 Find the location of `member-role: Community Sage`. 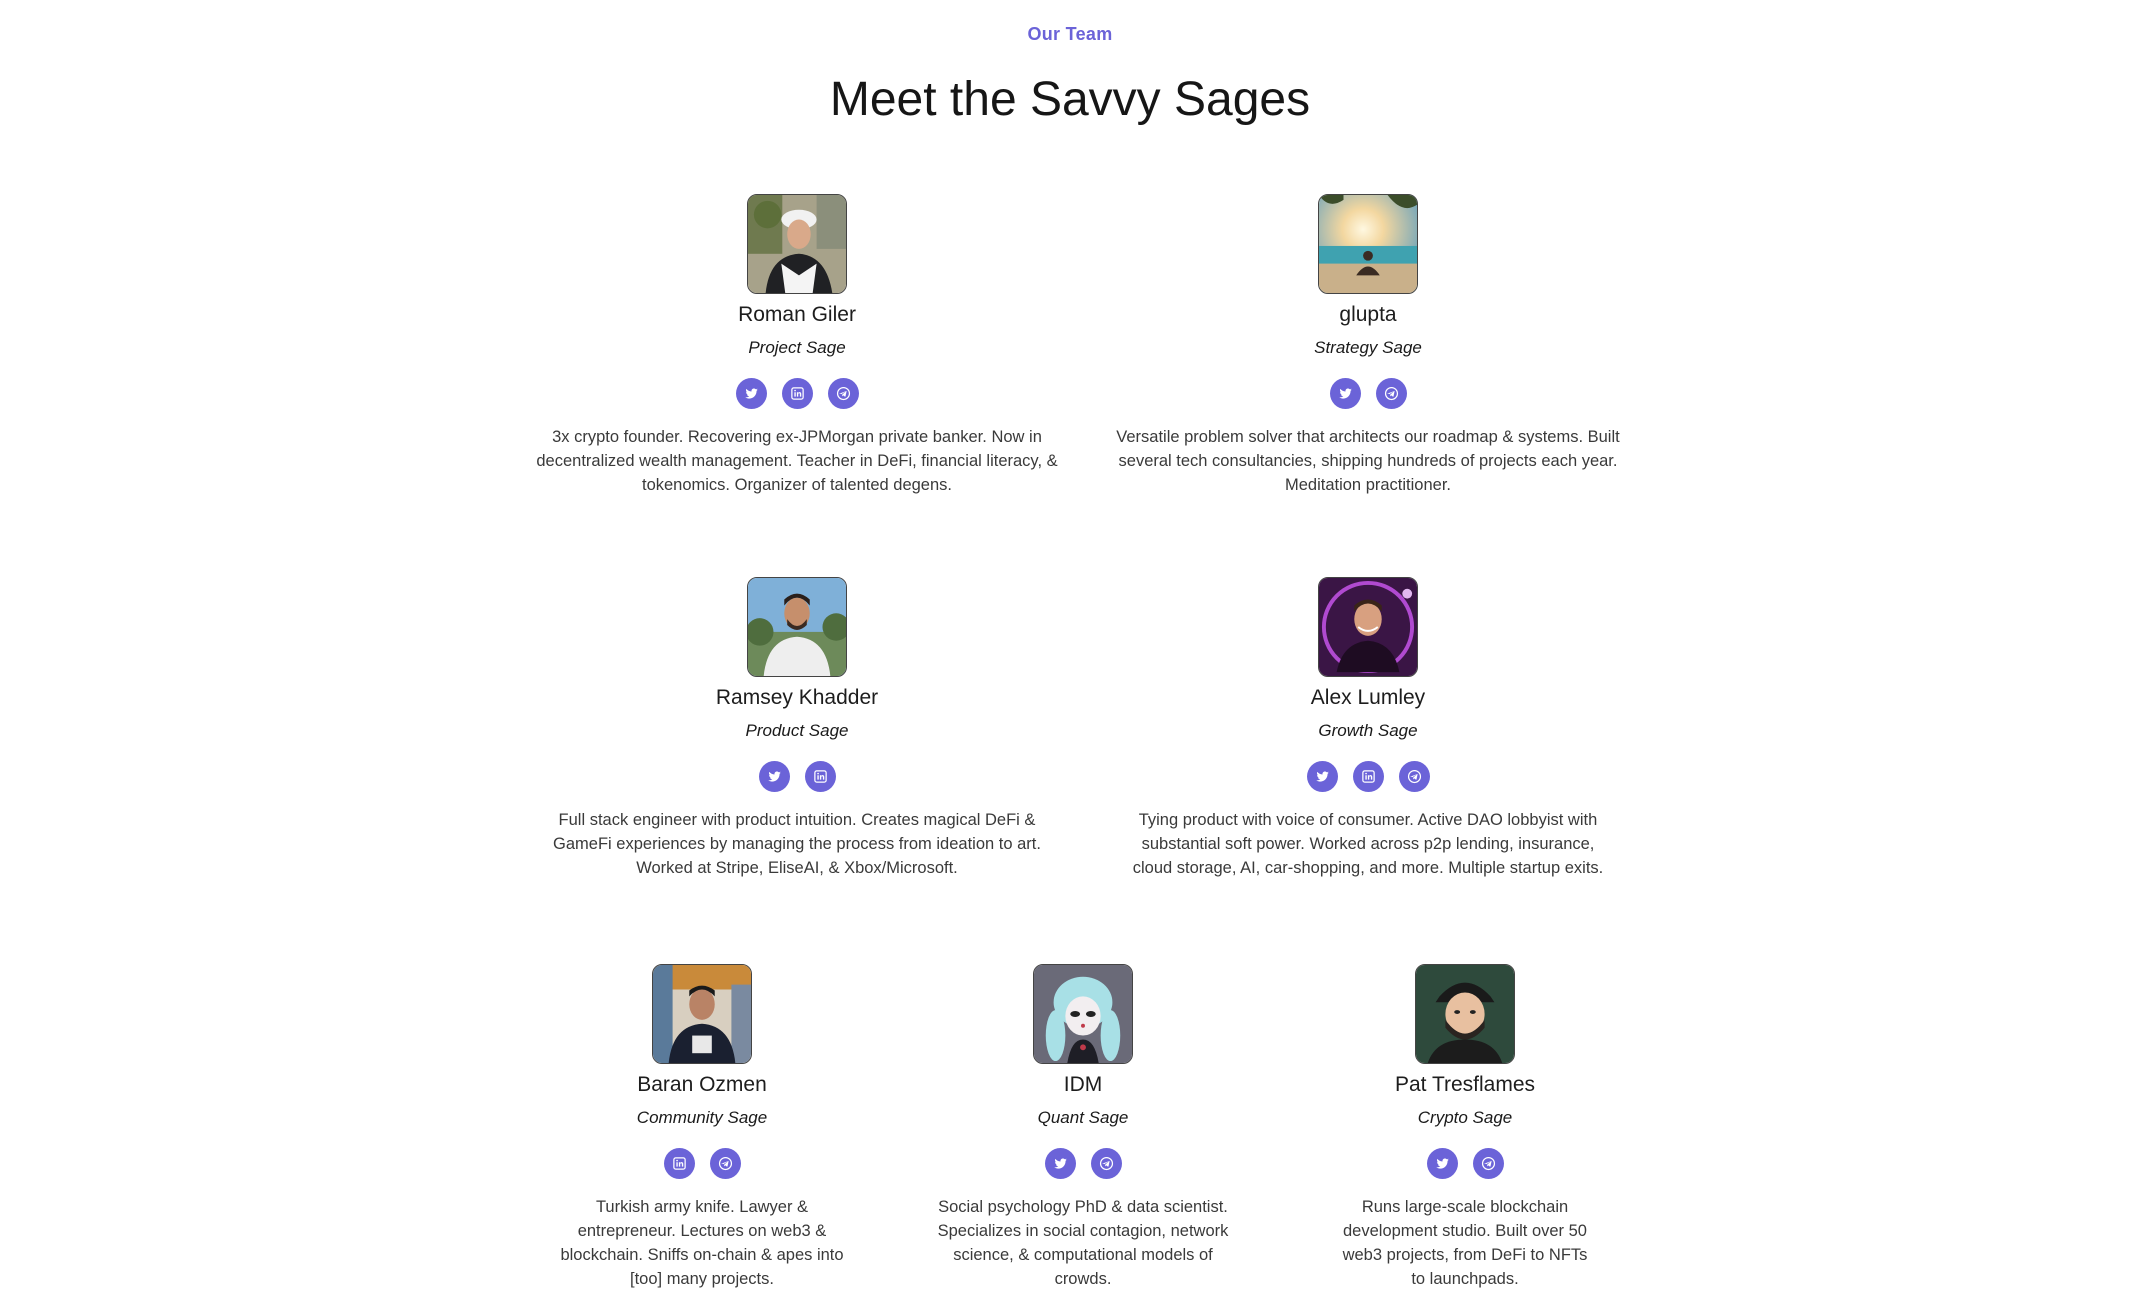

member-role: Community Sage is located at coordinates (702, 1117).